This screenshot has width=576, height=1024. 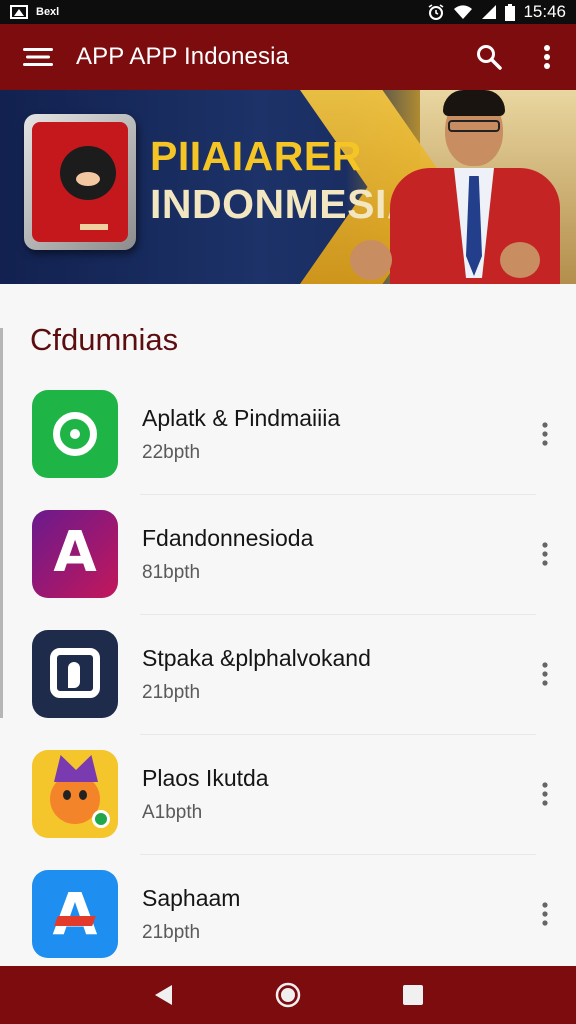 I want to click on wifi-icon, so click(x=463, y=12).